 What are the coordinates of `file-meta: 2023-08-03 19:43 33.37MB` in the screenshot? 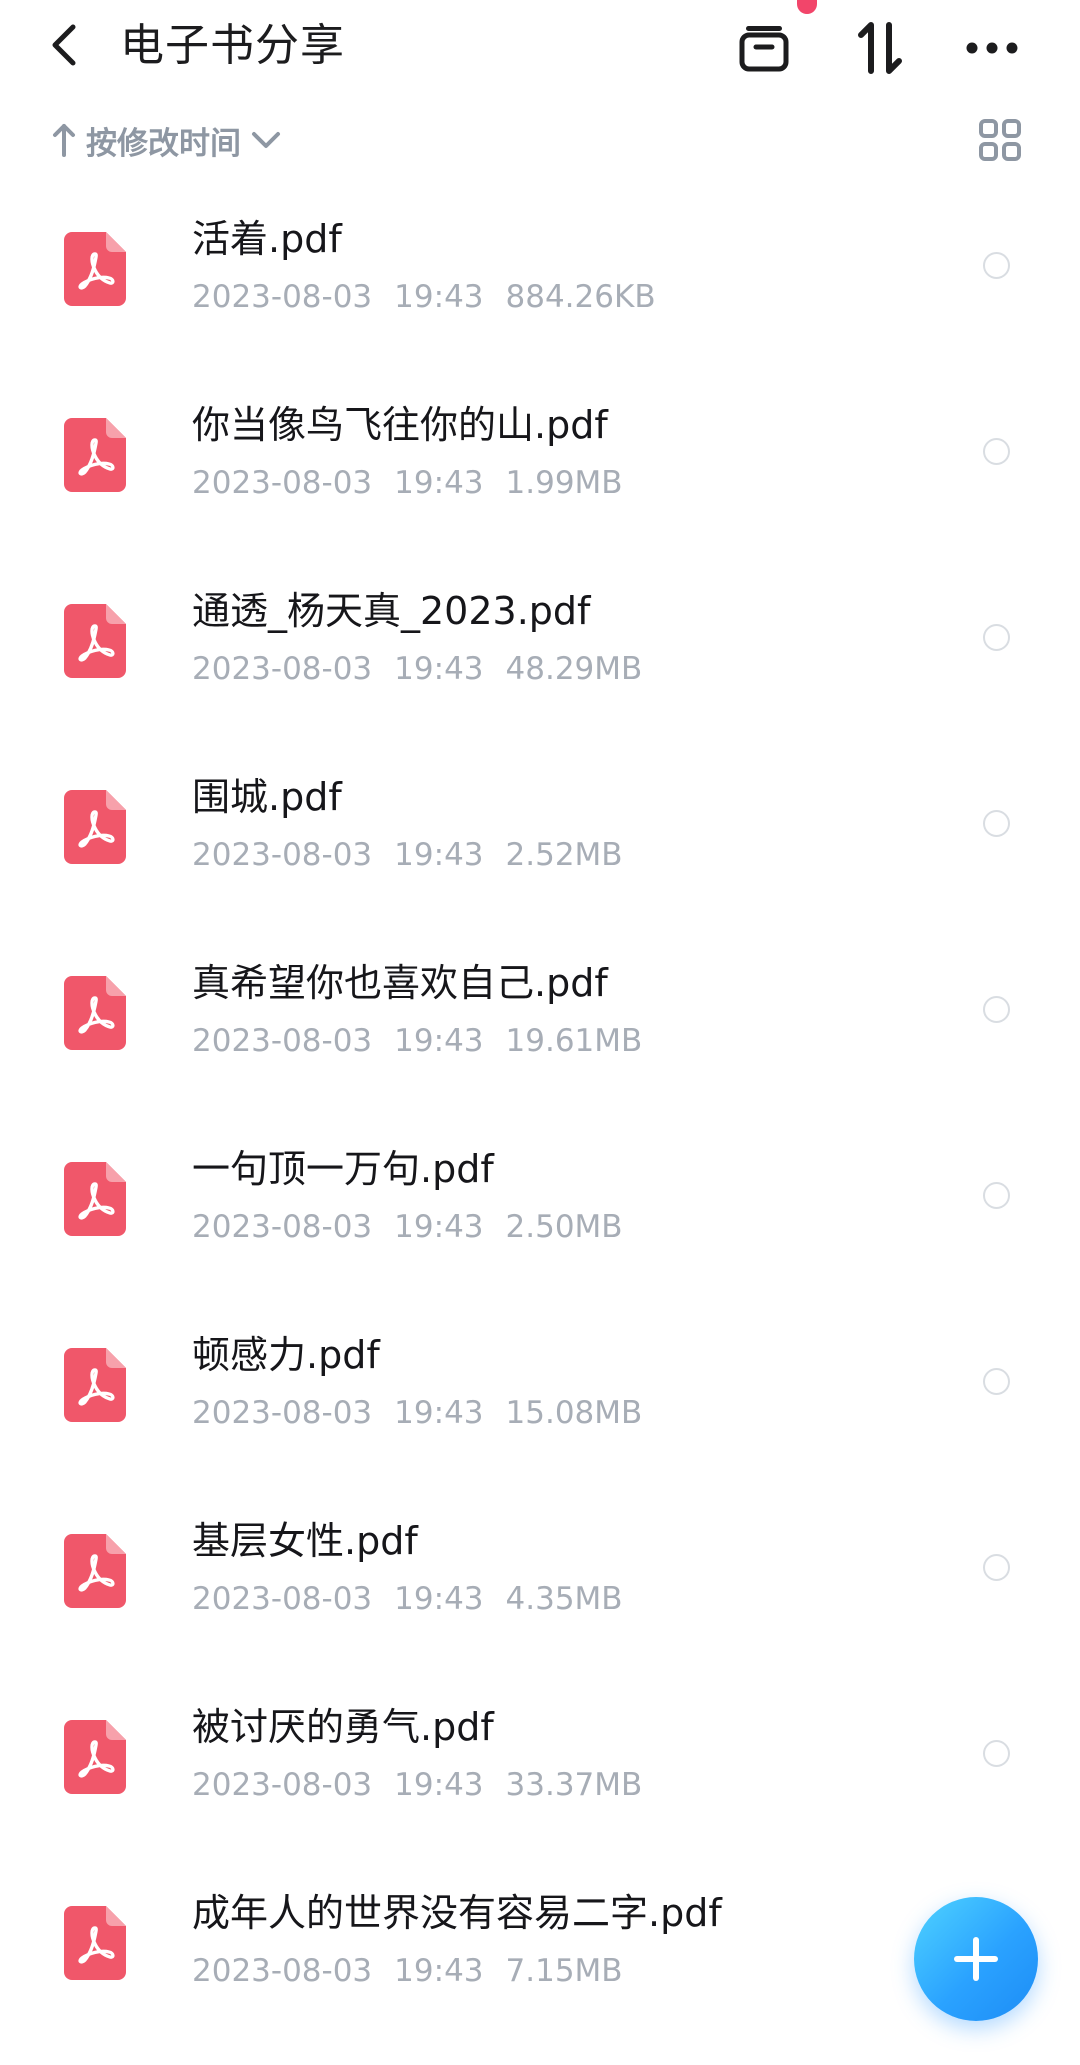 It's located at (428, 1785).